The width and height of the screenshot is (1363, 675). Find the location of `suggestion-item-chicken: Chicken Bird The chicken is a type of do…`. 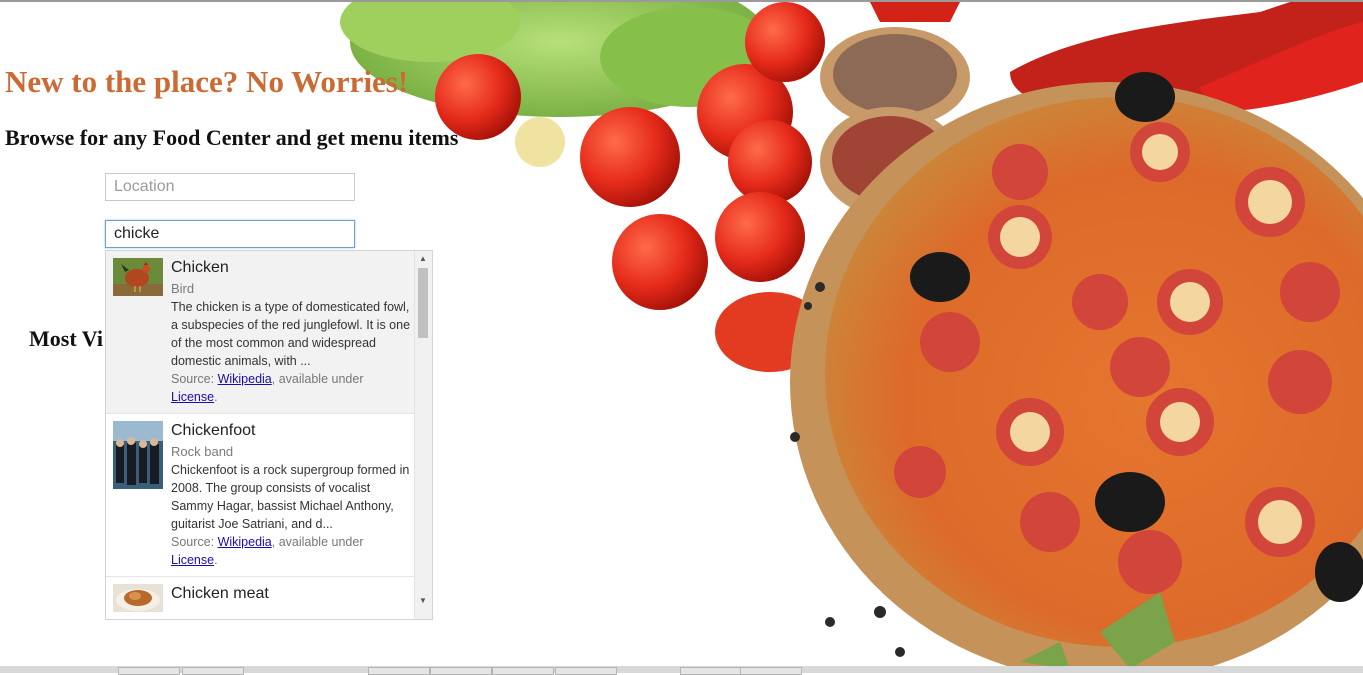

suggestion-item-chicken: Chicken Bird The chicken is a type of do… is located at coordinates (260, 332).